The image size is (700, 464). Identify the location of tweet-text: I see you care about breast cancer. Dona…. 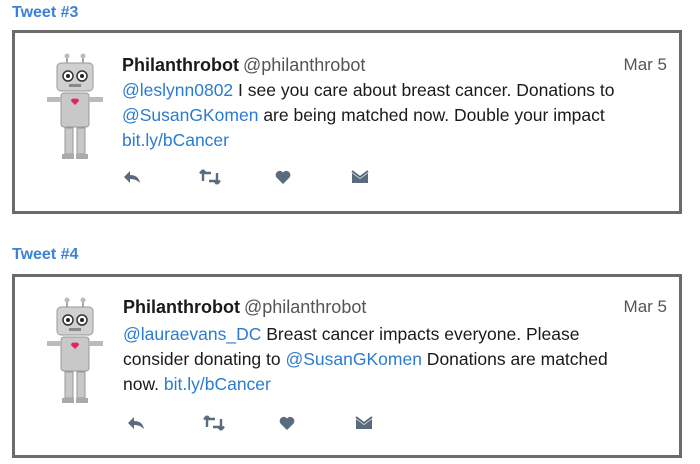
(424, 90).